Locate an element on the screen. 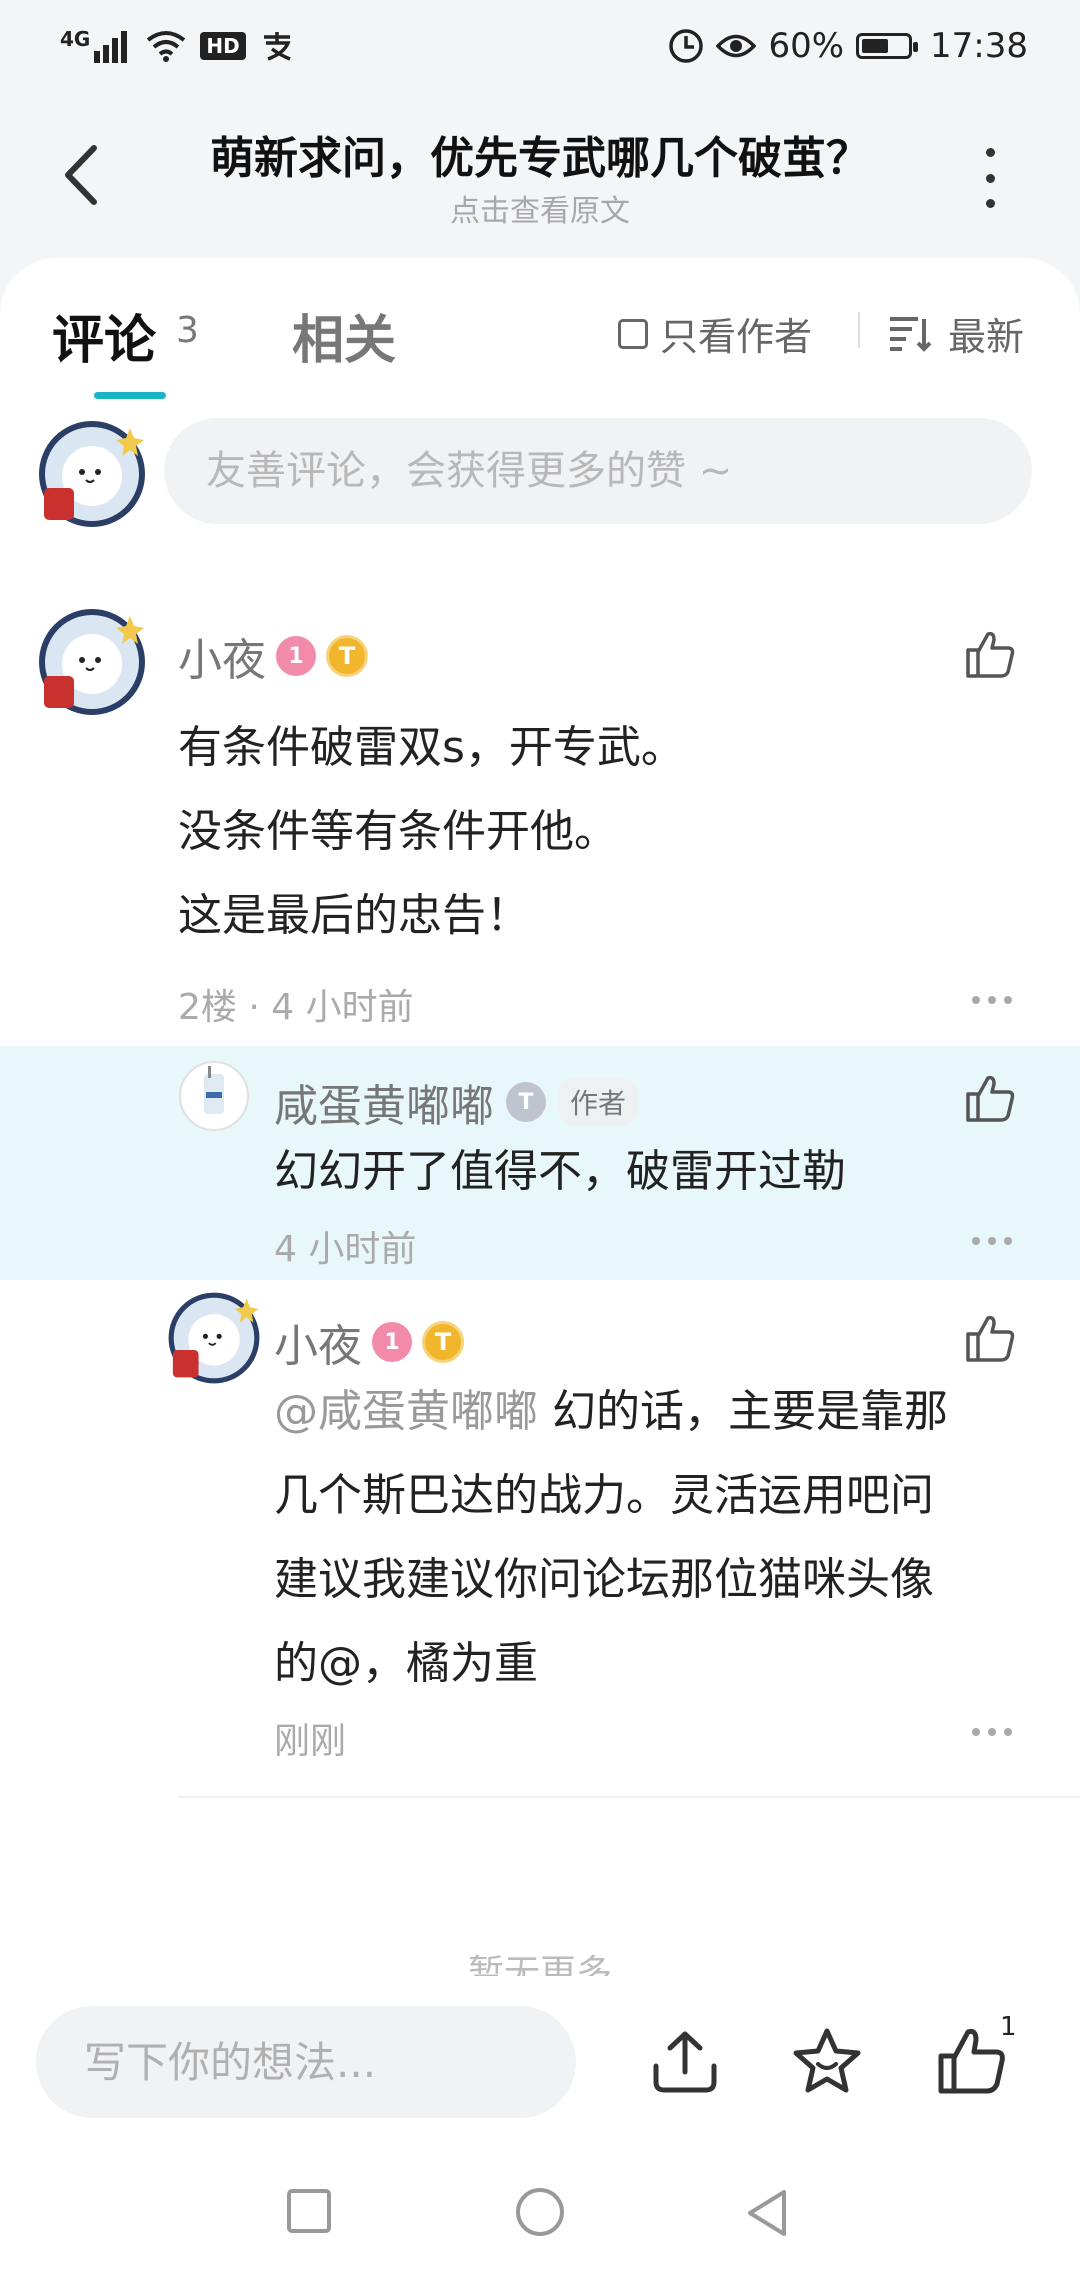 Image resolution: width=1080 pixels, height=2280 pixels. tab-related: 相关 is located at coordinates (344, 335).